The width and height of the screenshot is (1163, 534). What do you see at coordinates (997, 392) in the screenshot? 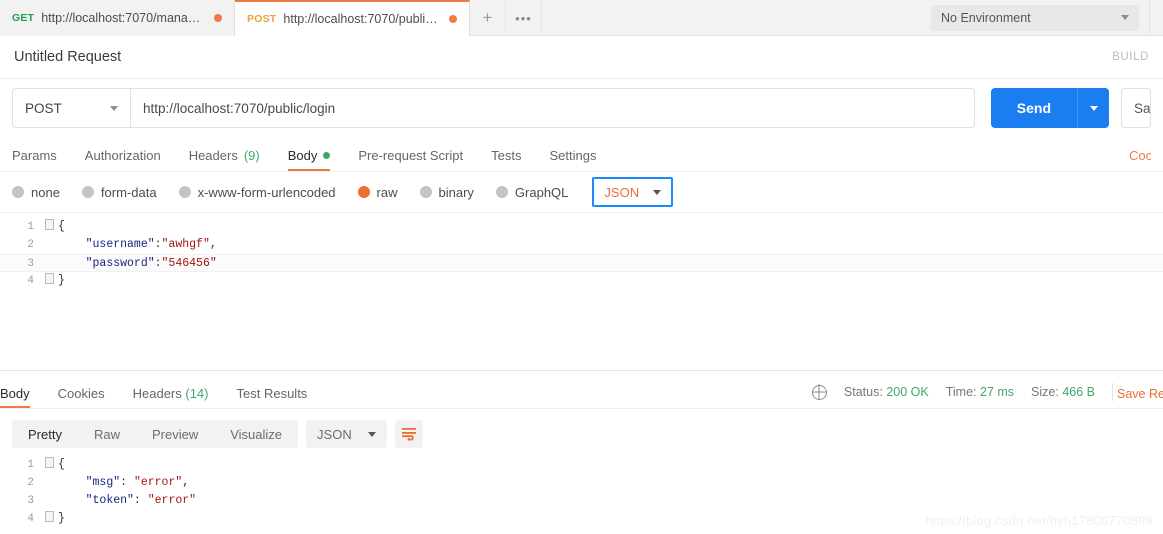
I see `time-value: 27 ms` at bounding box center [997, 392].